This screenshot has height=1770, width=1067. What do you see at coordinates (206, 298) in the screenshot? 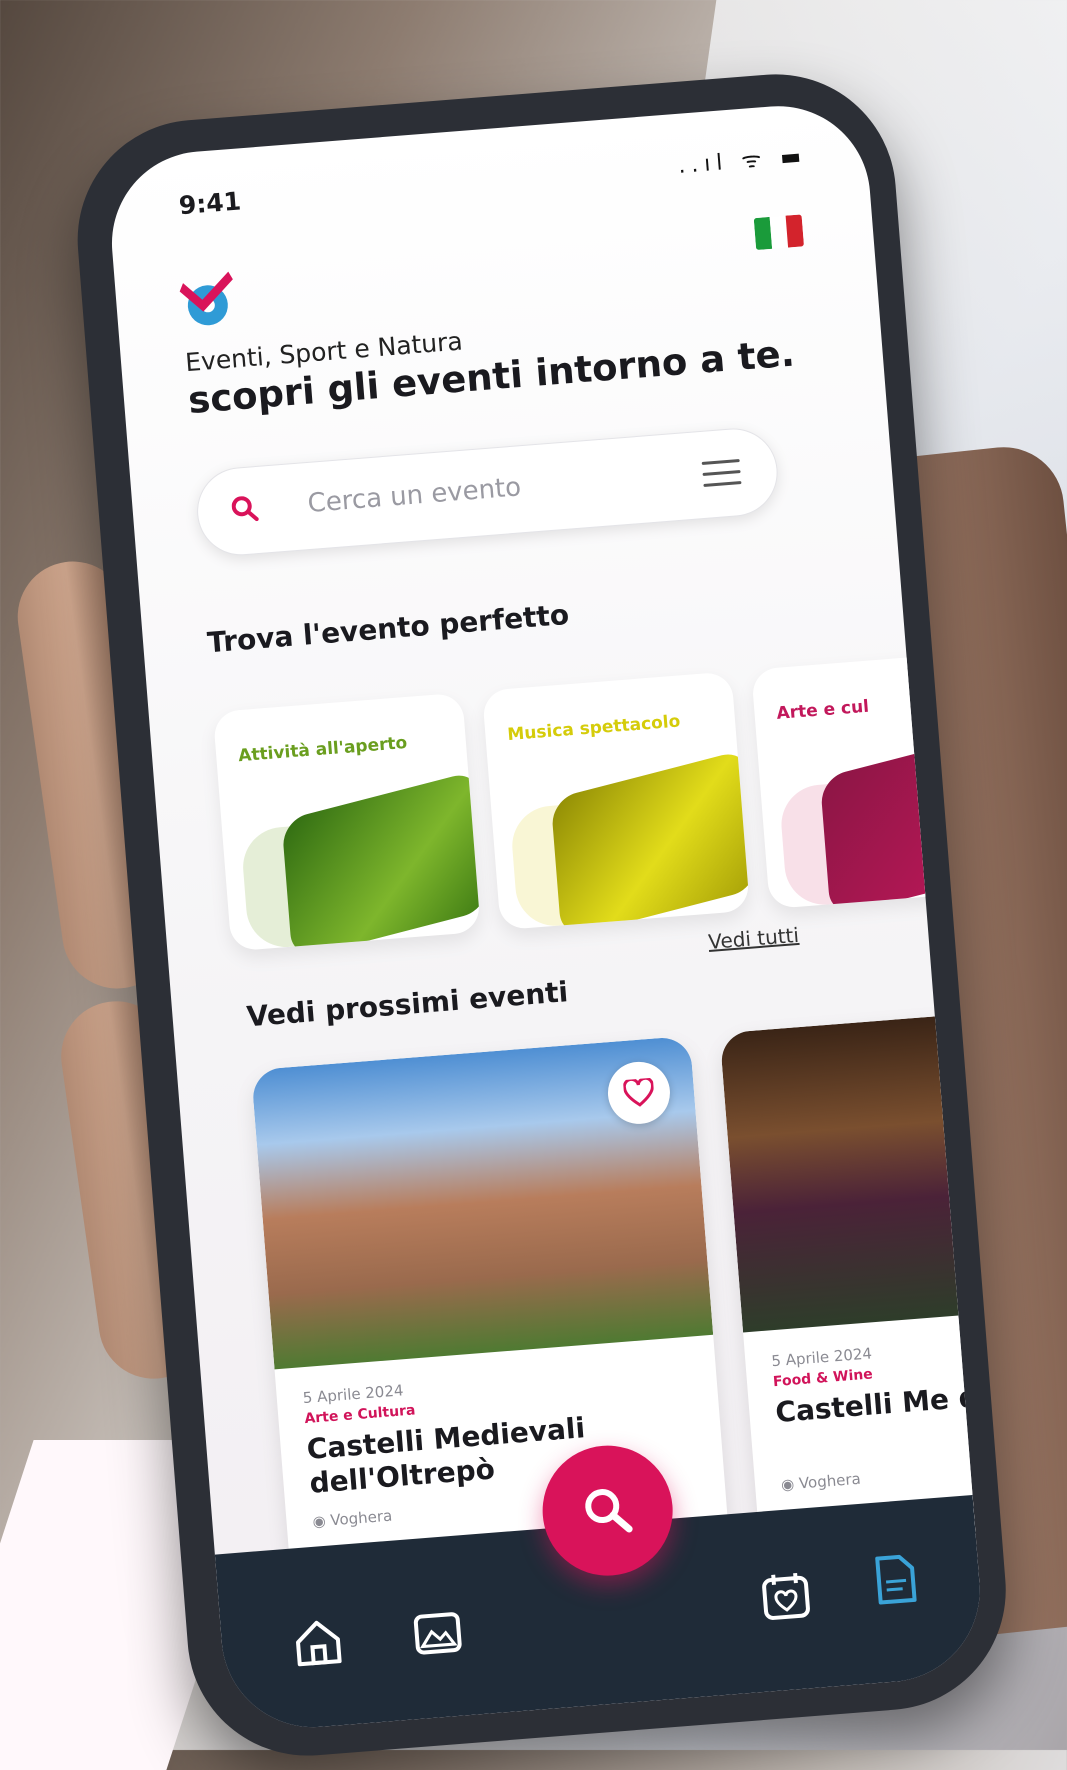
I see `app-logo-icon` at bounding box center [206, 298].